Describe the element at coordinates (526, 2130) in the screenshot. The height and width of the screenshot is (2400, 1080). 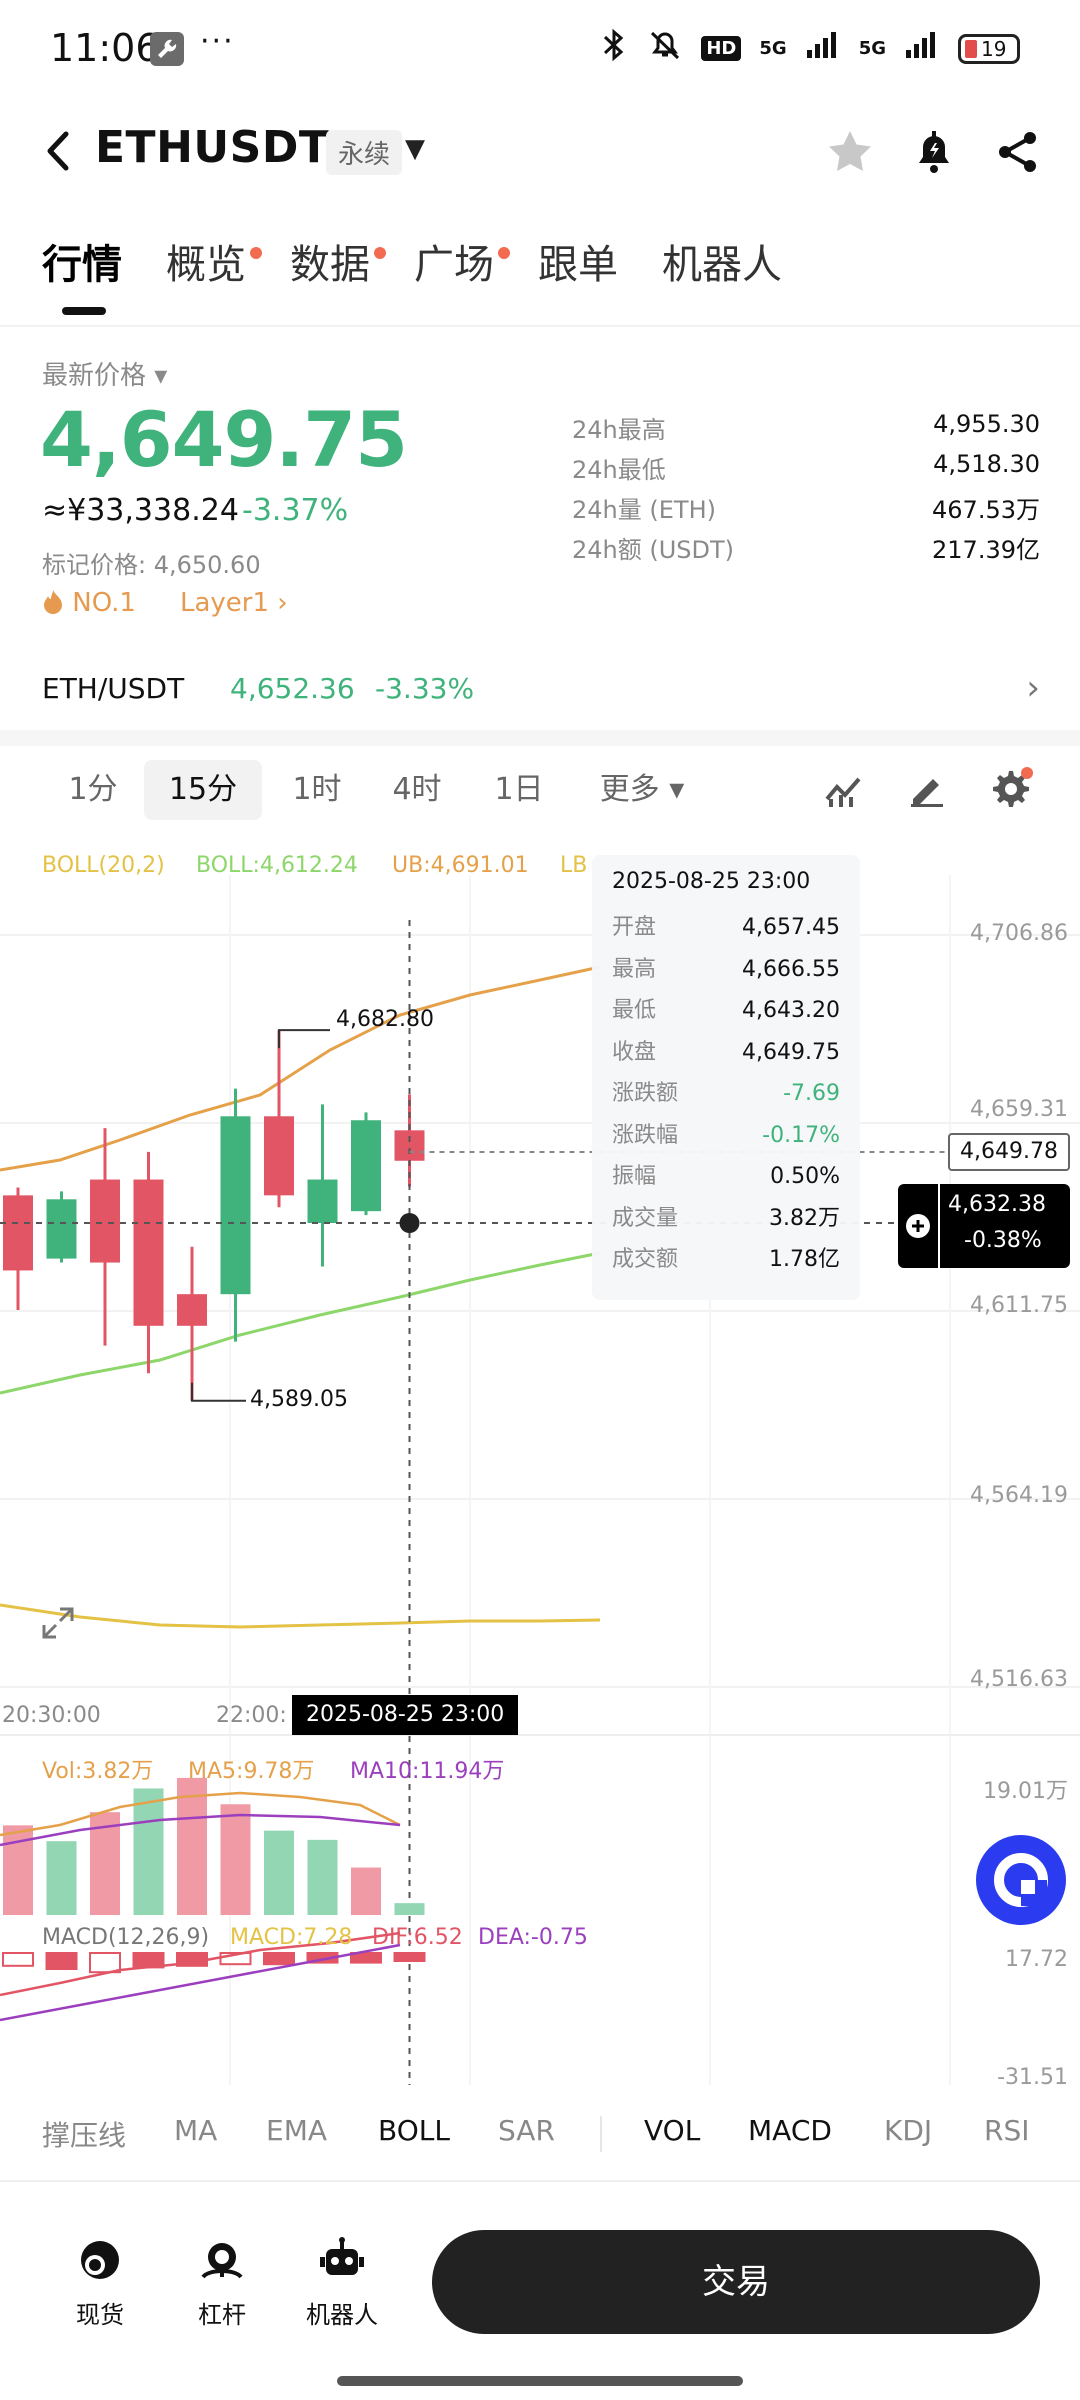
I see `indicator-sar: SAR` at that location.